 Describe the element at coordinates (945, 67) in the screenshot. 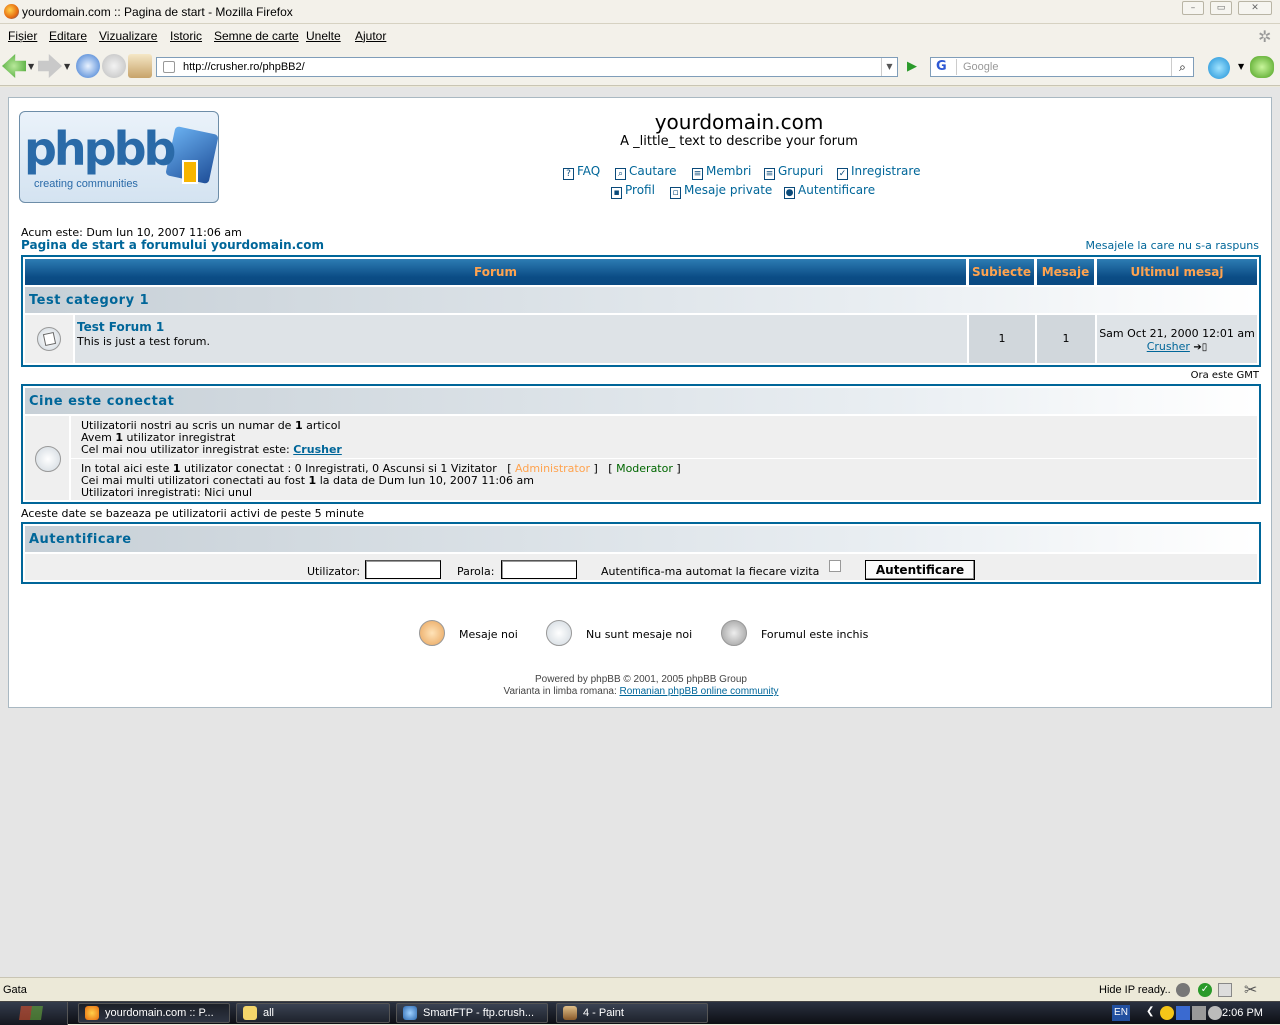

I see `google-icon: G` at that location.